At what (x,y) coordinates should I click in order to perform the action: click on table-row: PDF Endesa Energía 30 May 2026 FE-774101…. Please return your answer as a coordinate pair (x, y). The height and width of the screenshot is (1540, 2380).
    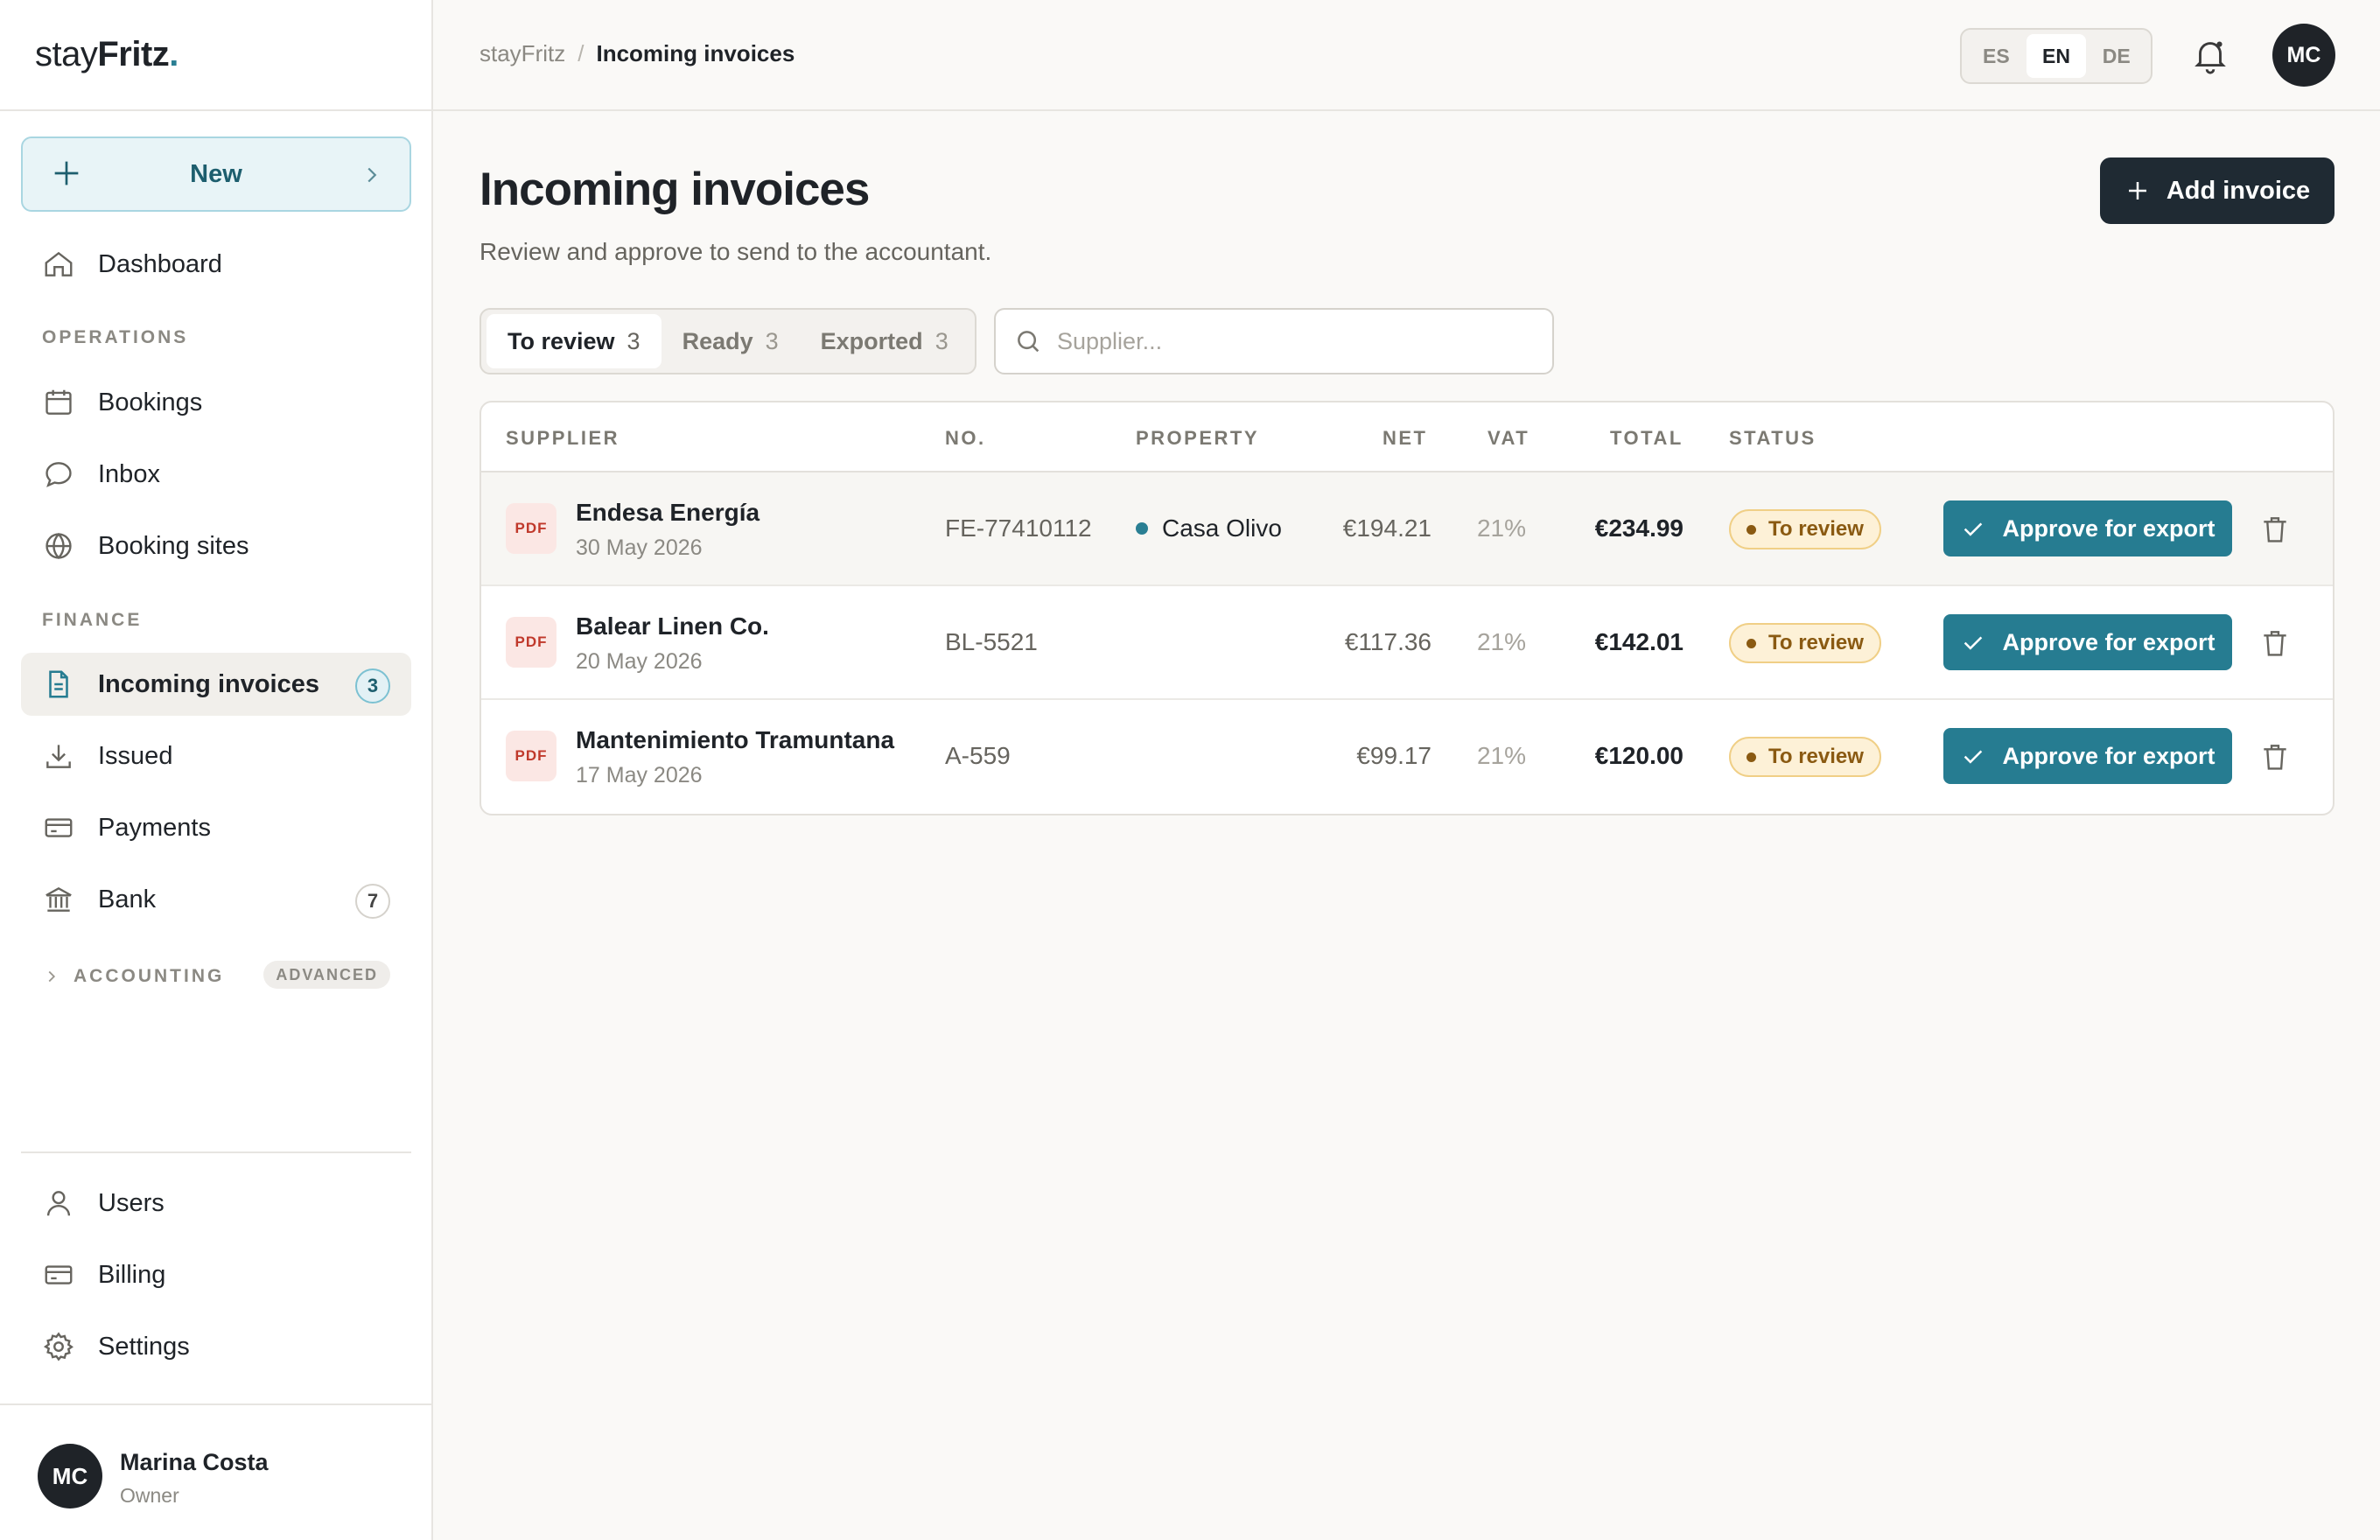
    Looking at the image, I should click on (1407, 529).